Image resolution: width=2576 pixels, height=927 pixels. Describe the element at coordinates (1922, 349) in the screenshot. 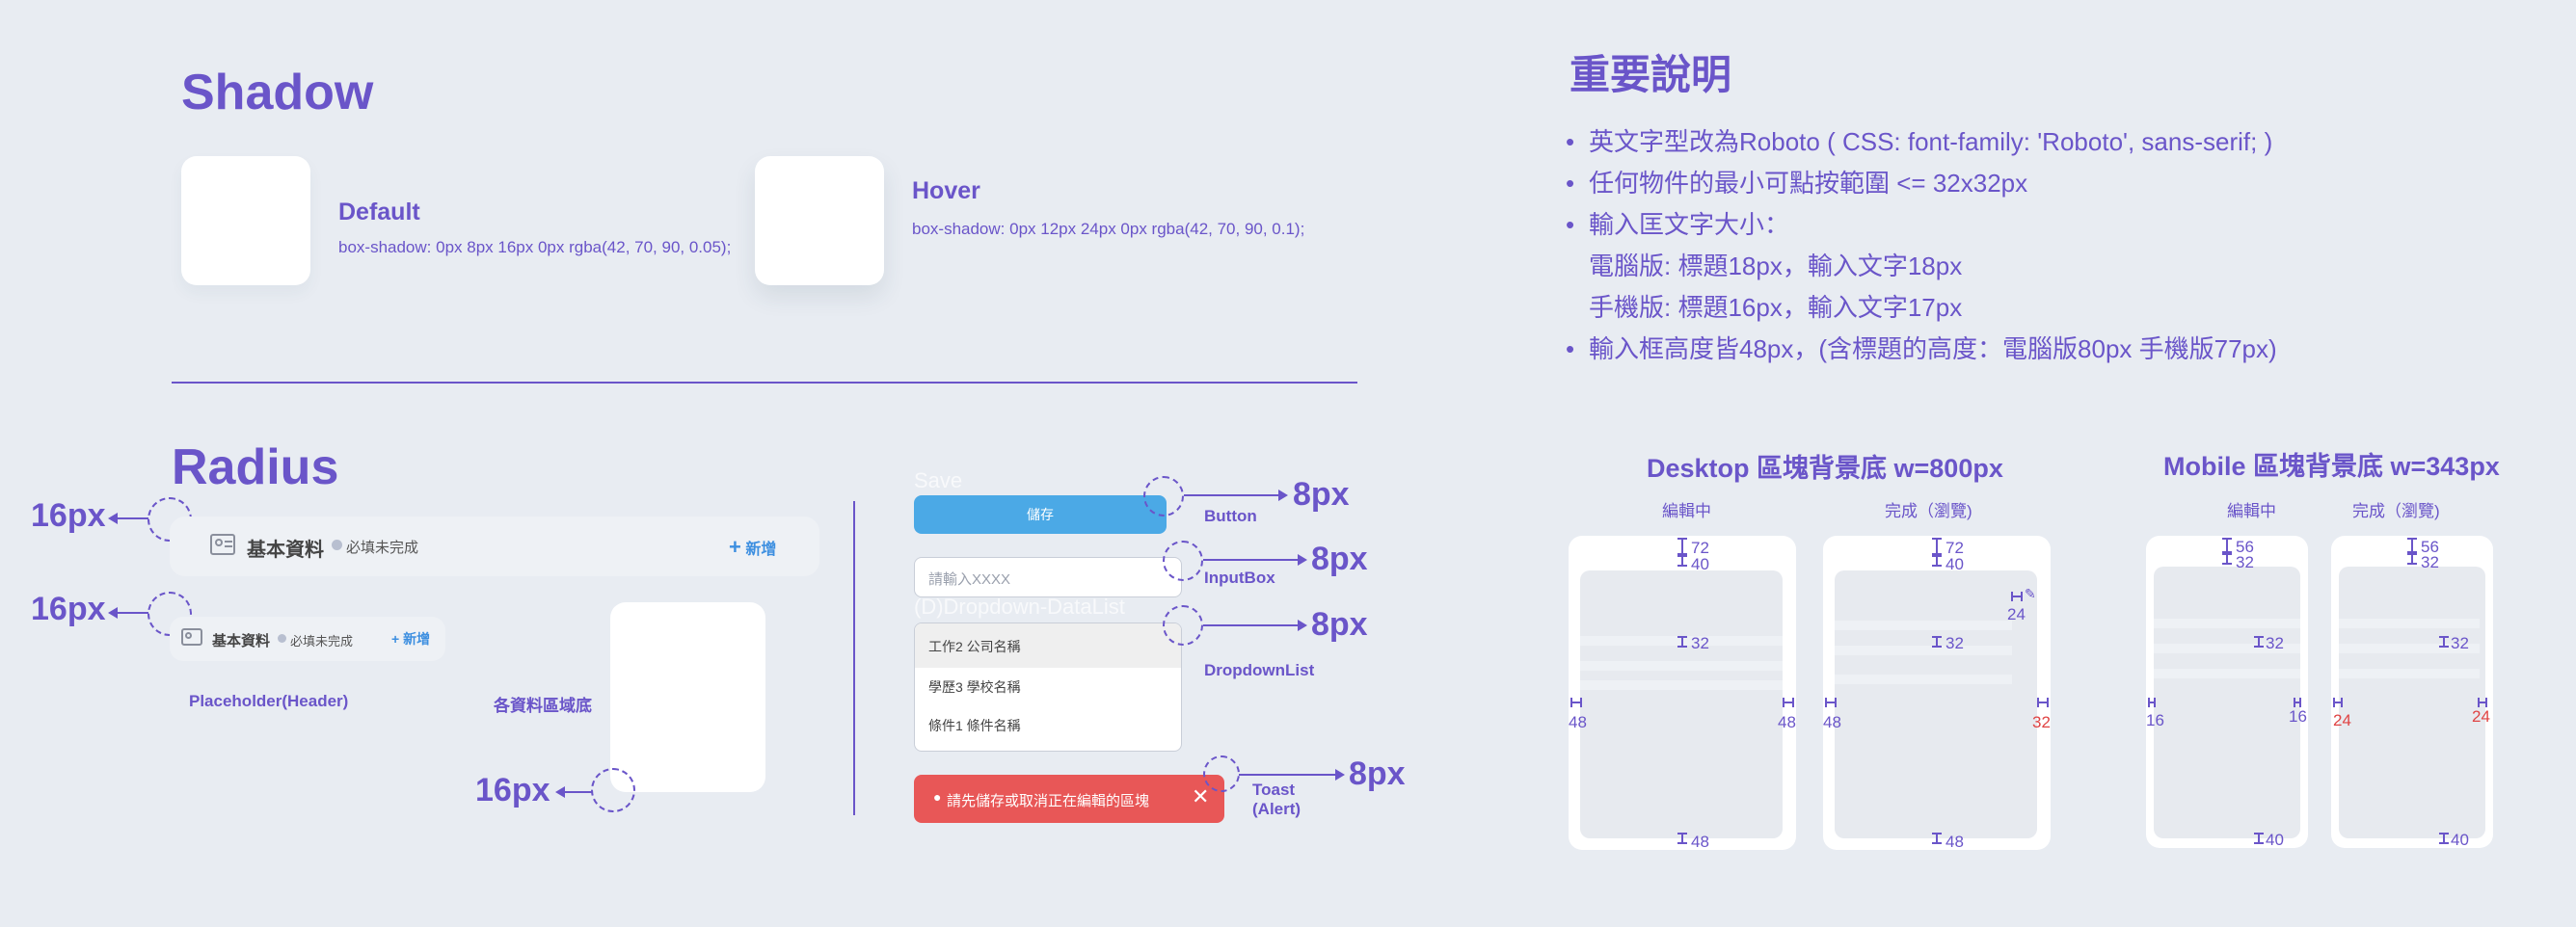

I see `note-item: 輸入框高度皆48px，(含標題的高度：電腦版80px 手機版77px)` at that location.